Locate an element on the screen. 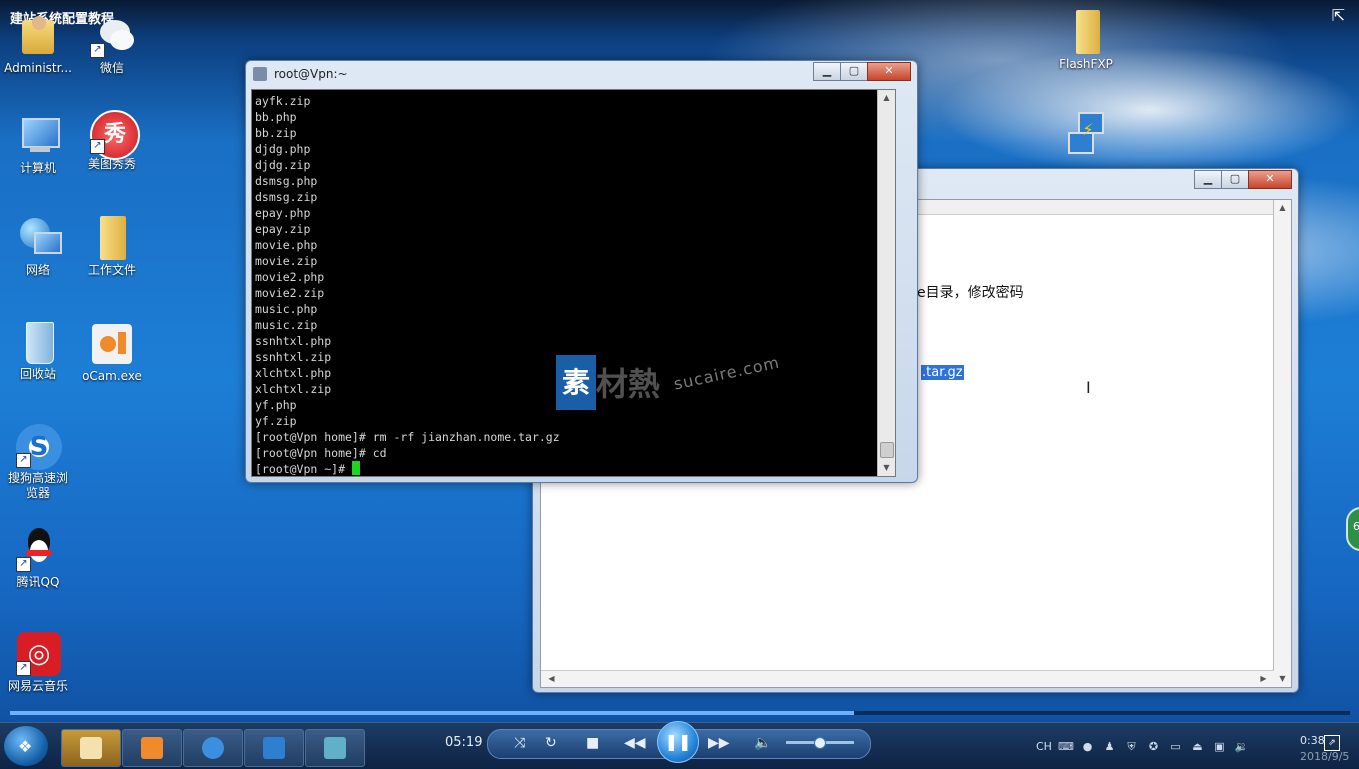  desktop-icon-meitu: 秀 ↗ 美图秀秀 is located at coordinates (112, 141).